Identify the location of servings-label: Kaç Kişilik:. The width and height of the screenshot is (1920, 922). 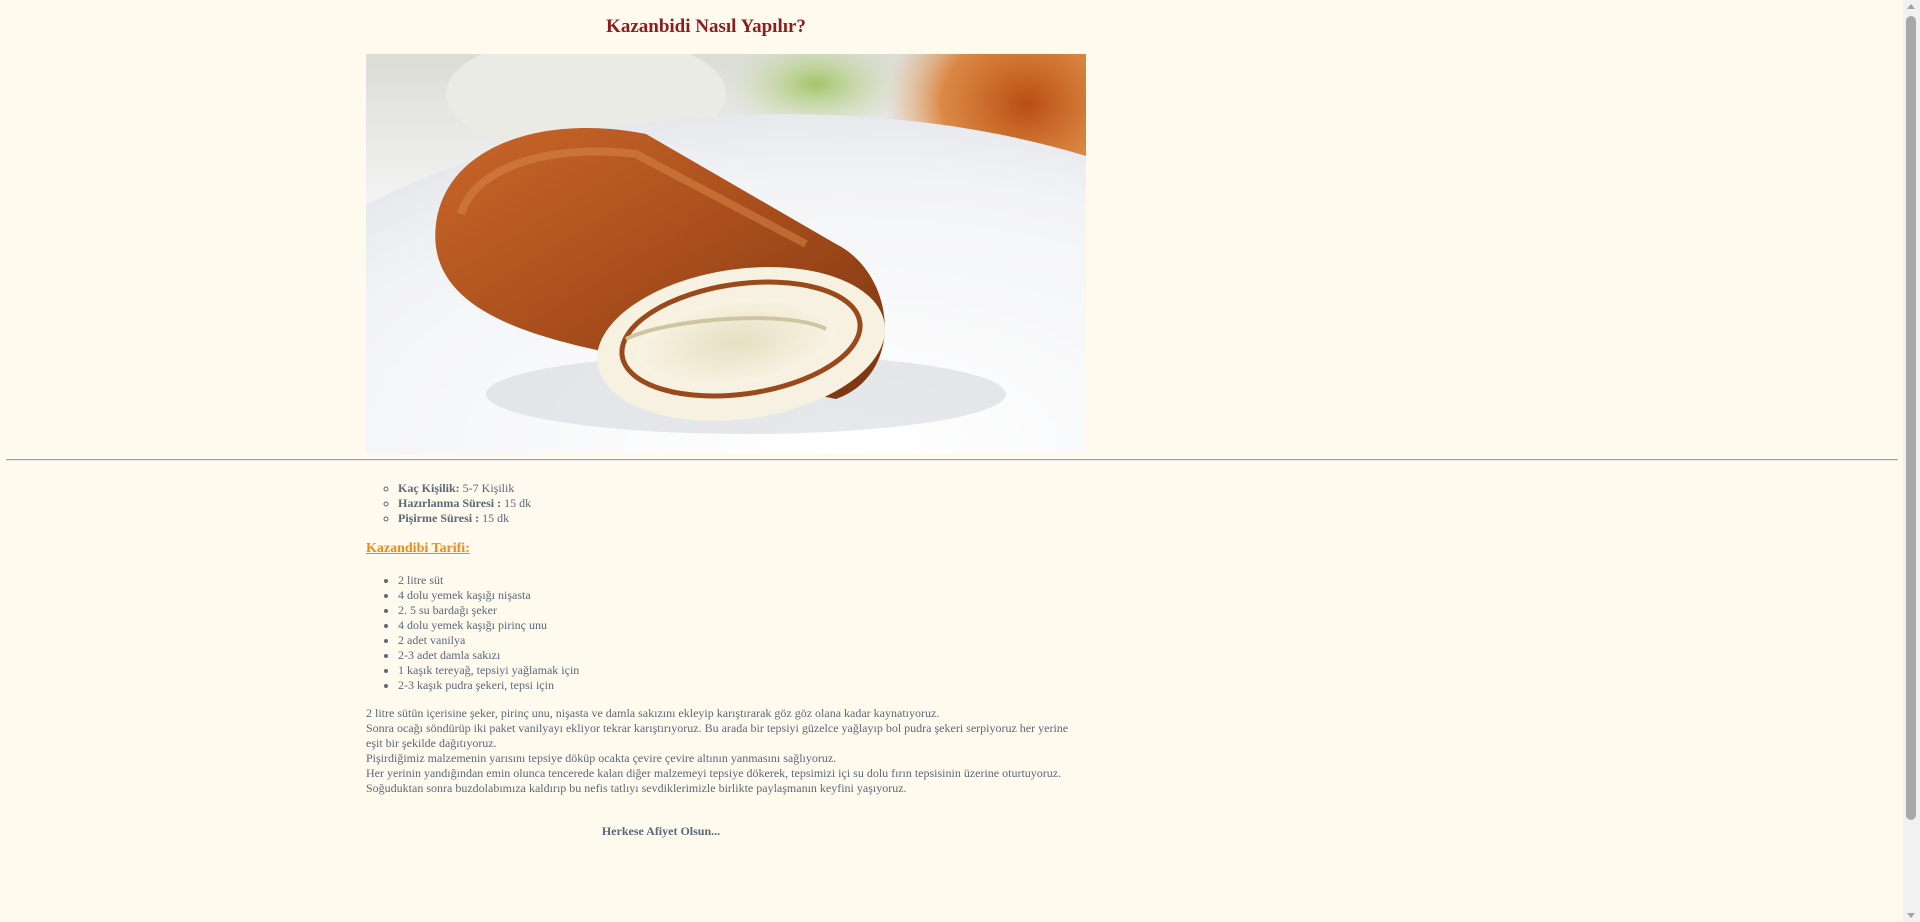
(429, 488).